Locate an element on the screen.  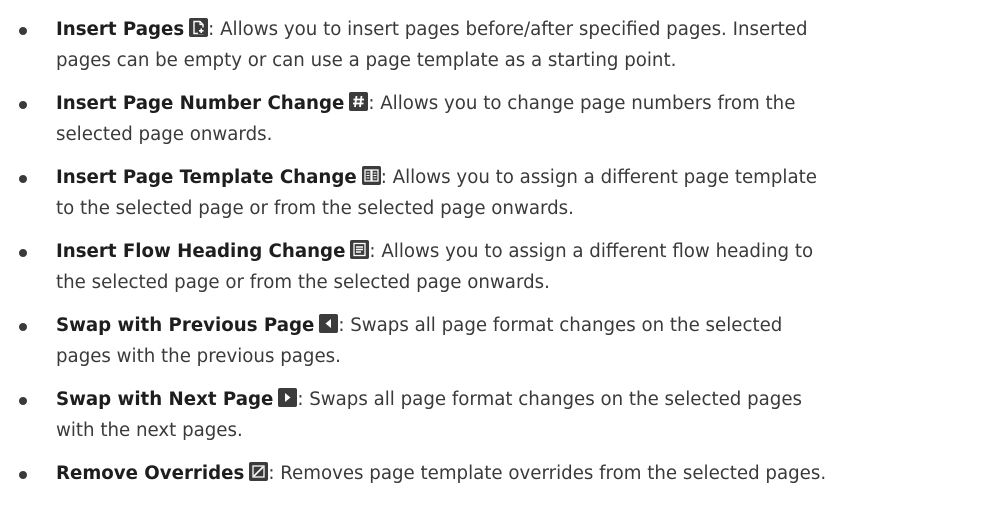
insert-pages-icon is located at coordinates (199, 27).